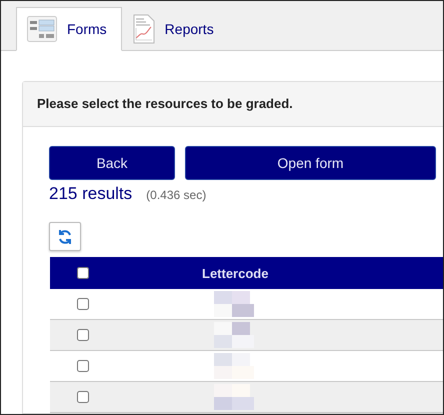 The width and height of the screenshot is (444, 415). I want to click on back-button: Back, so click(112, 163).